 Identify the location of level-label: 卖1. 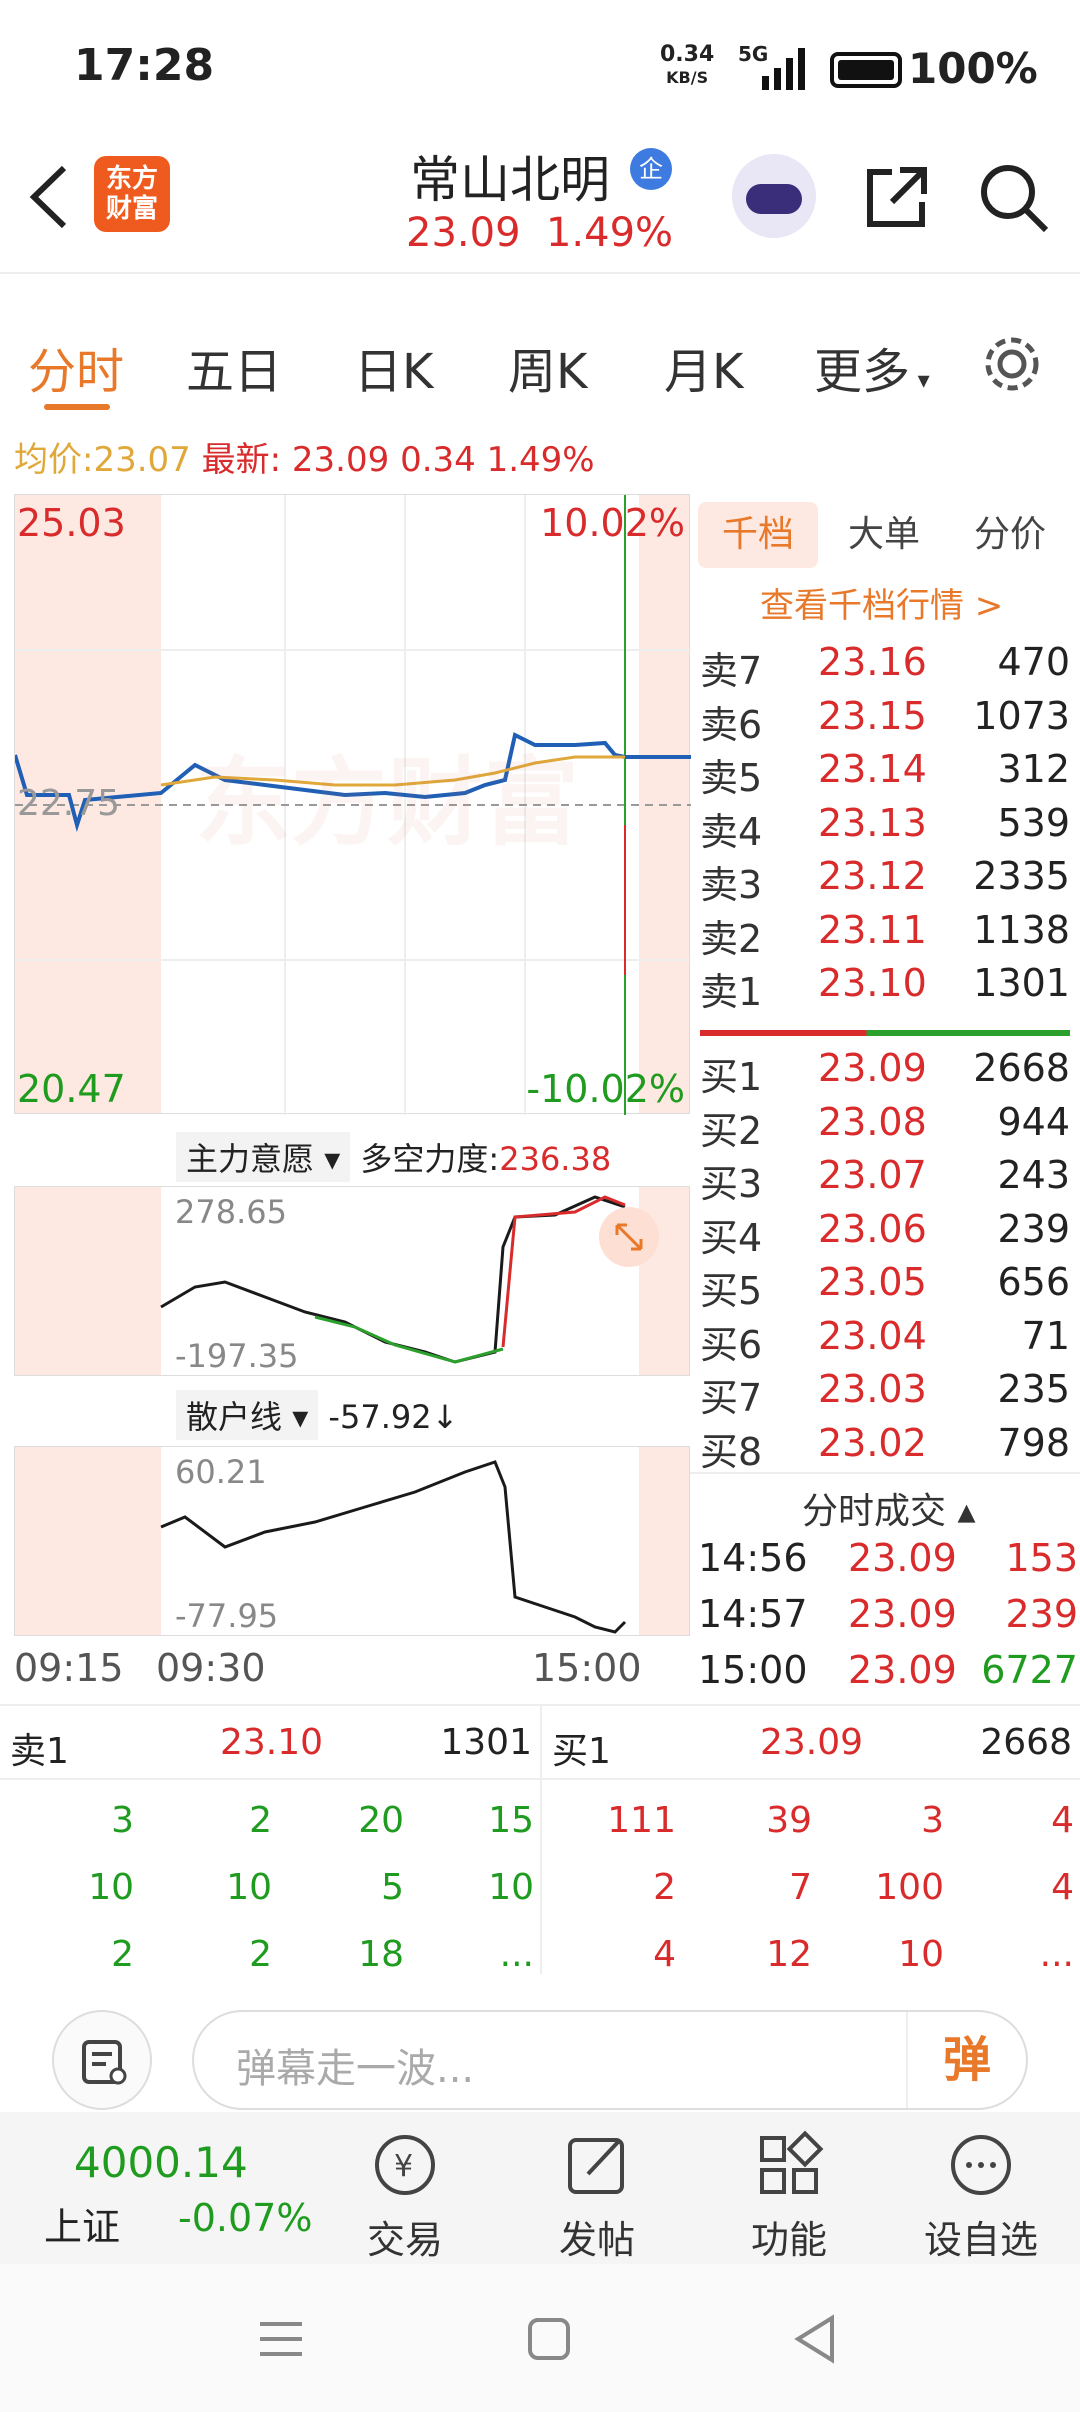
(731, 992).